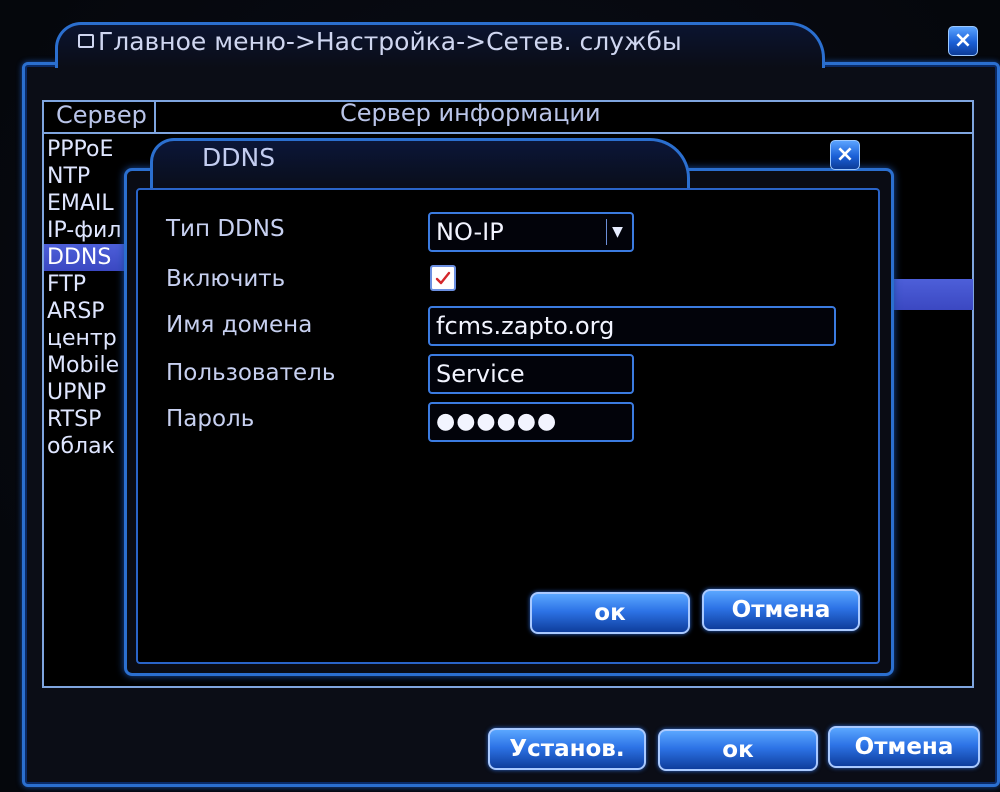 The height and width of the screenshot is (792, 1000). I want to click on ddns-type-select: NO-IP ▼, so click(531, 232).